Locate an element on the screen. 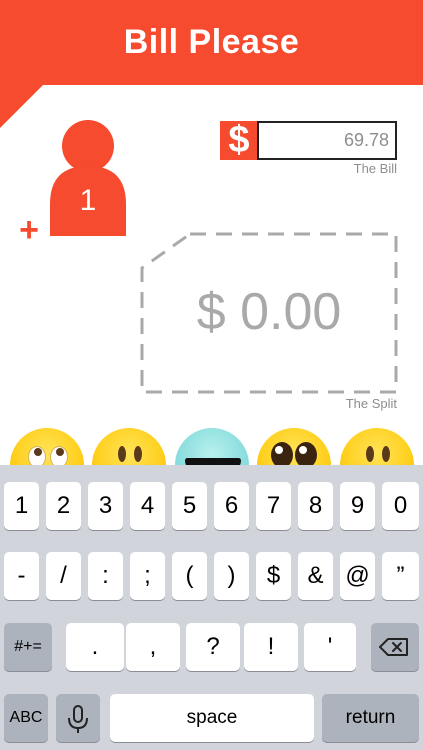 This screenshot has width=423, height=750. key-1: 1 is located at coordinates (21, 506).